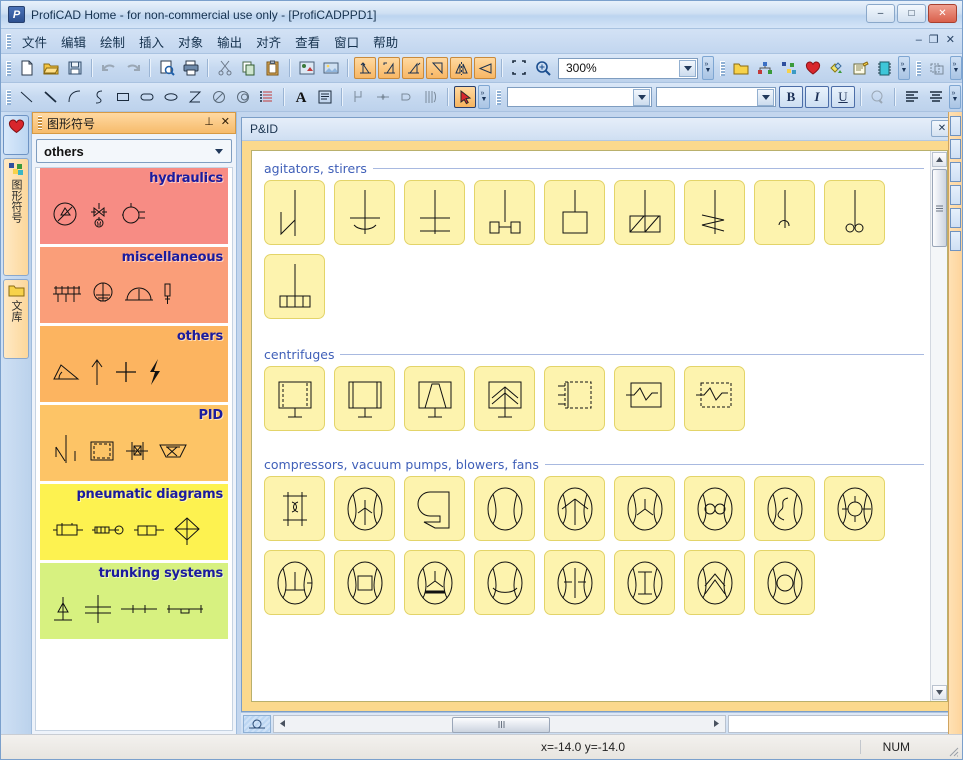  Describe the element at coordinates (229, 41) in the screenshot. I see `menu-item-output: 输出` at that location.